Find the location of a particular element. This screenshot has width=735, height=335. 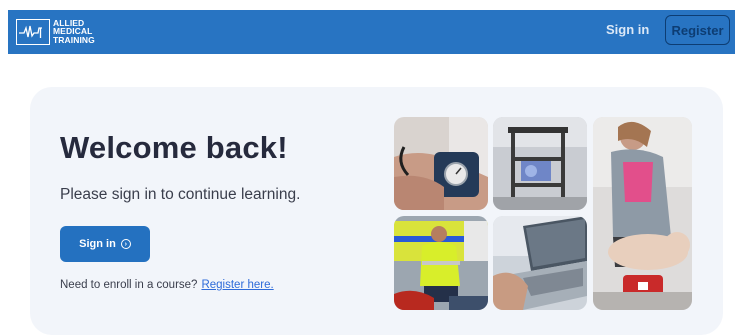

equipment-trolley-photo is located at coordinates (540, 163).